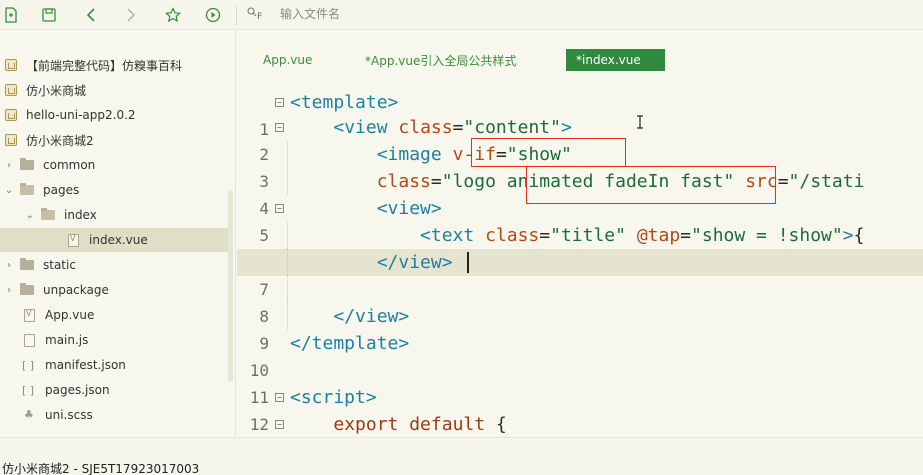 This screenshot has width=923, height=475. I want to click on tree-item-label: 【前端完整代码】仿糗事百科, so click(104, 65).